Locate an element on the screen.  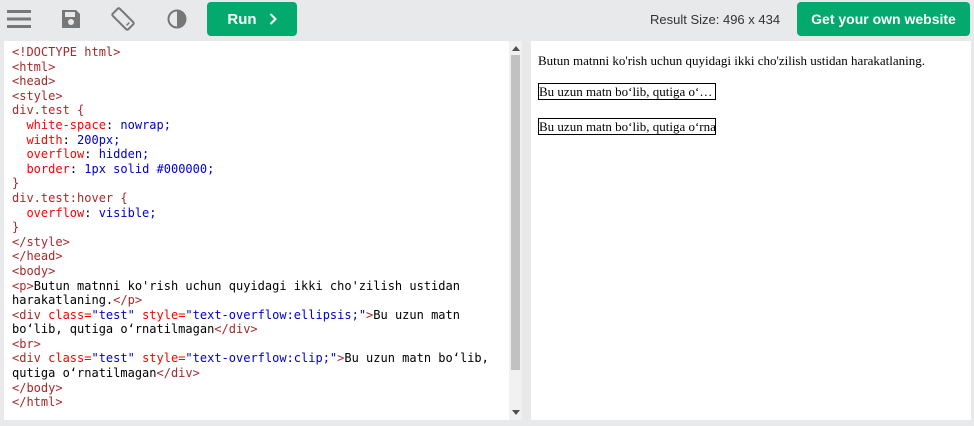
editor-scrollbar is located at coordinates (515, 230).